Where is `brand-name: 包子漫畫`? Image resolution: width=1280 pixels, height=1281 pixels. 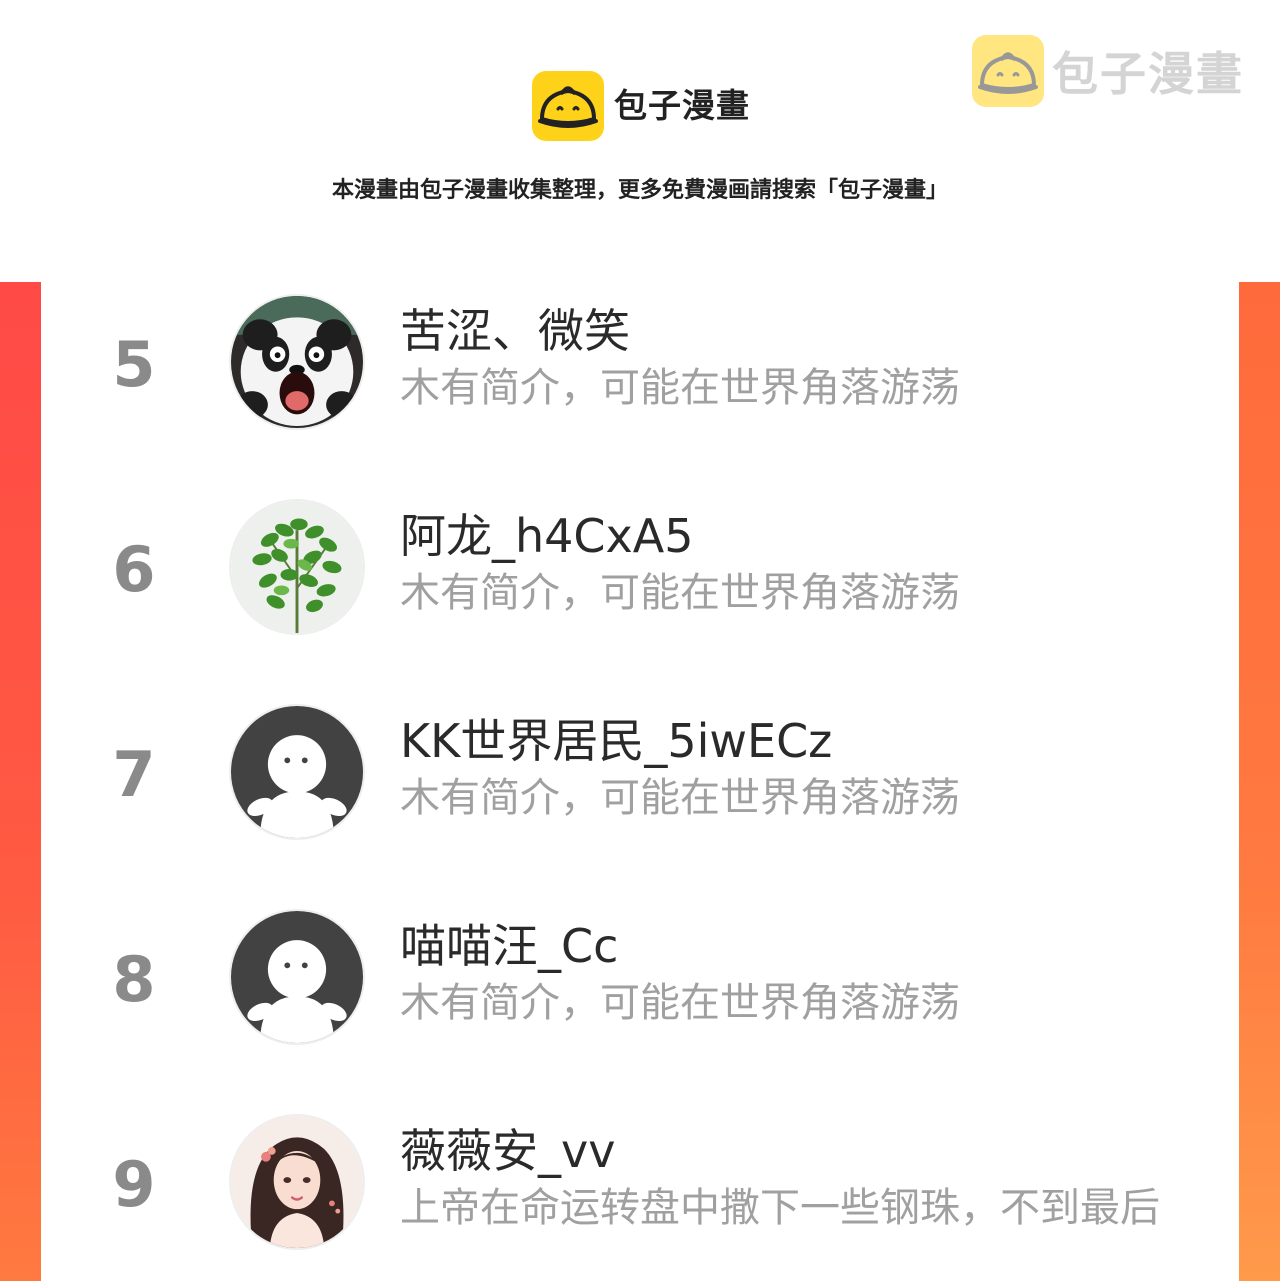
brand-name: 包子漫畫 is located at coordinates (682, 105).